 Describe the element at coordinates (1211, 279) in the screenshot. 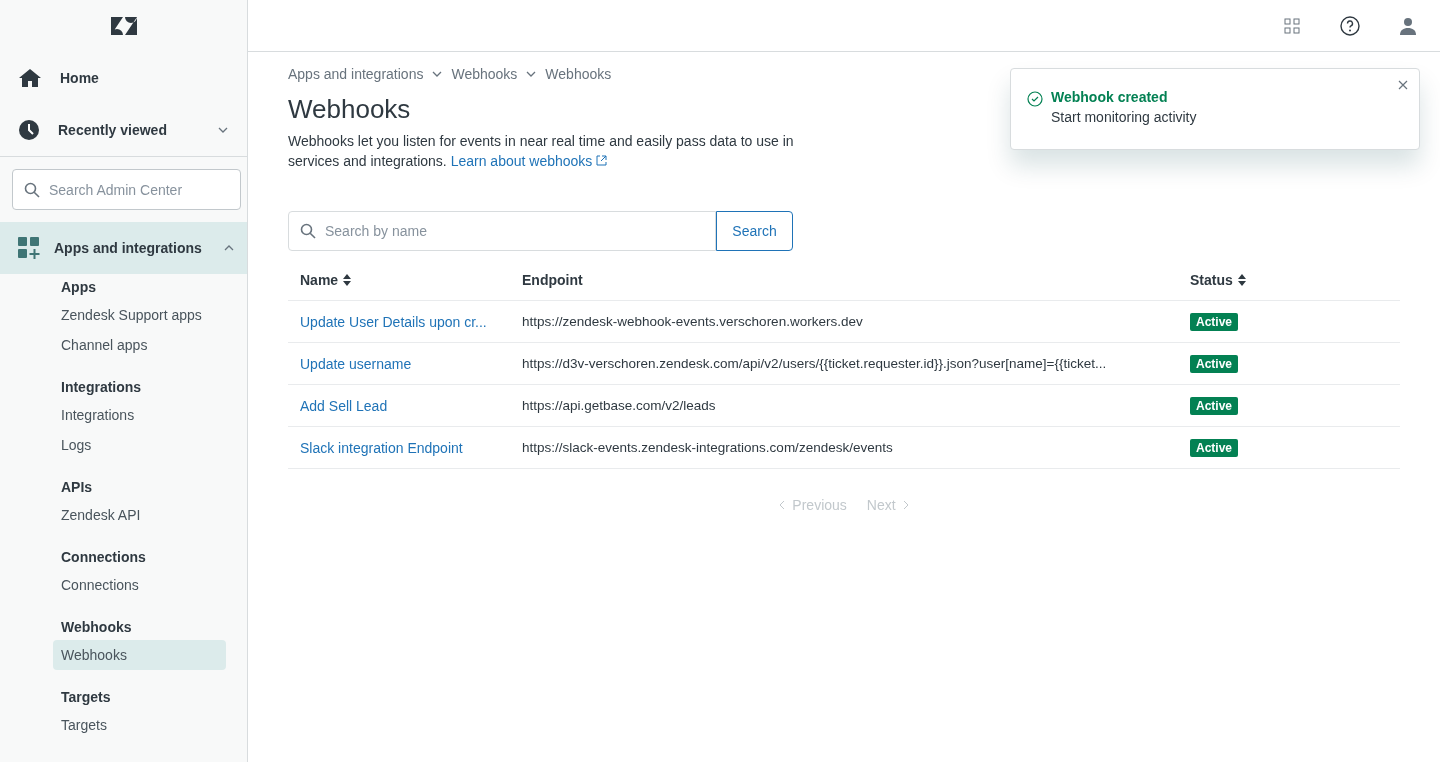

I see `column-header: Status` at that location.